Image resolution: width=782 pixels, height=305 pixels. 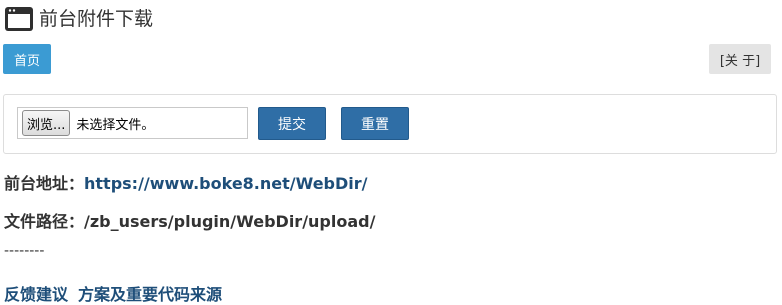 I want to click on page-header: 前台附件下载, so click(x=78, y=19).